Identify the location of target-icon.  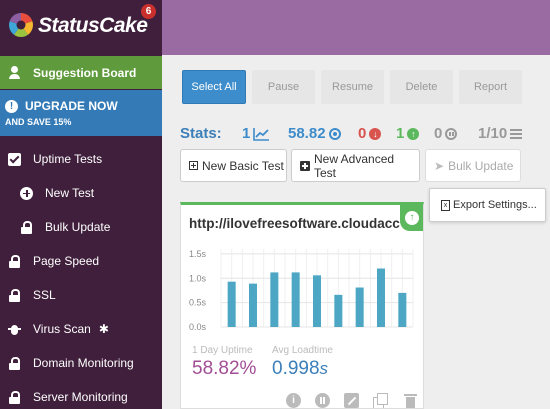
(334, 133).